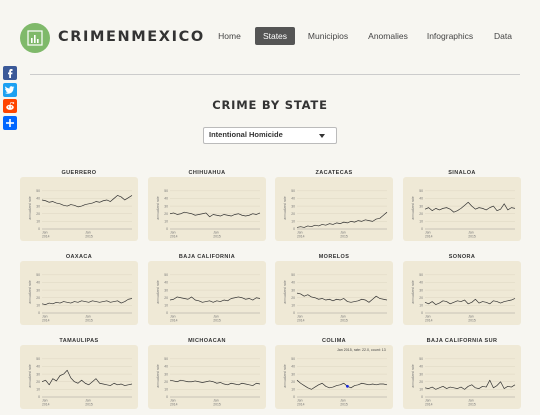 The image size is (540, 415). I want to click on state-chart-title: TAMAULIPAS, so click(79, 341).